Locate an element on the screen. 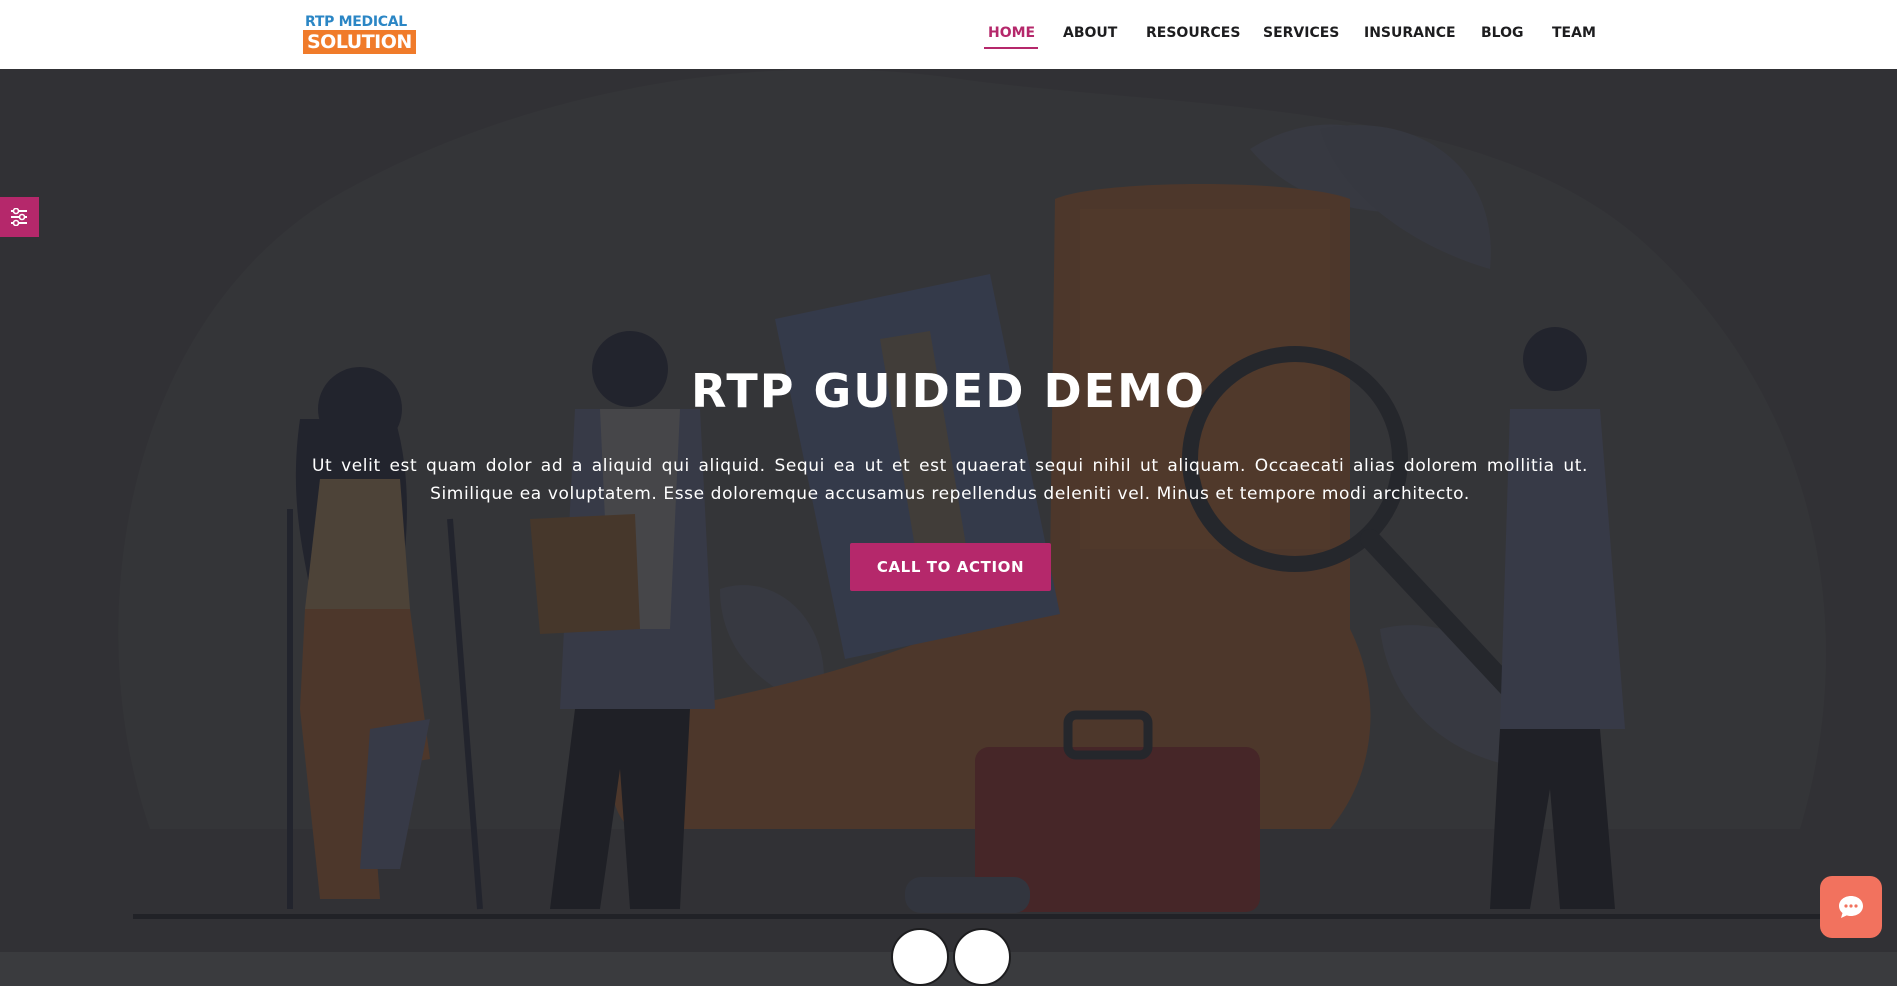 This screenshot has height=986, width=1897. active-nav-indicator is located at coordinates (1011, 48).